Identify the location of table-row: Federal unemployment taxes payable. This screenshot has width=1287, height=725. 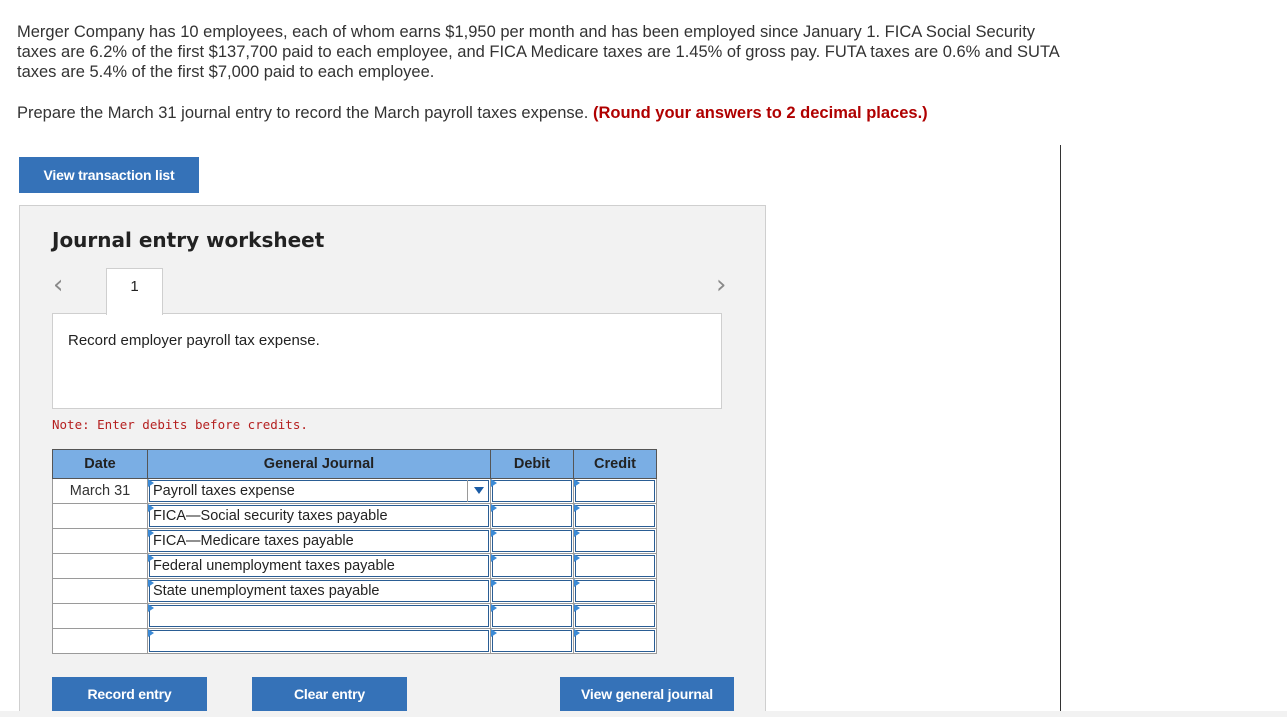
(354, 566).